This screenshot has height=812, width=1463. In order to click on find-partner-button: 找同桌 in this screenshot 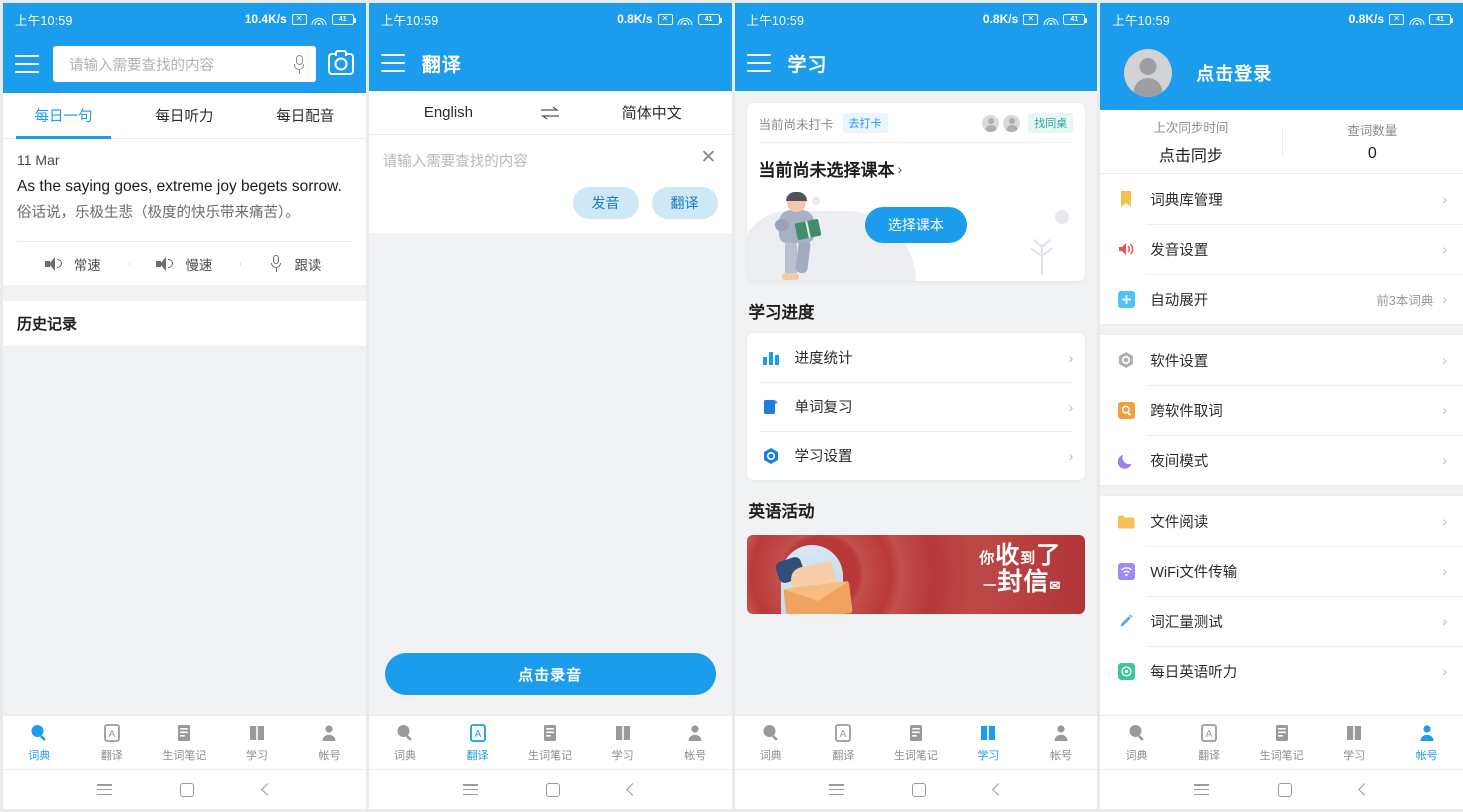, I will do `click(1051, 123)`.